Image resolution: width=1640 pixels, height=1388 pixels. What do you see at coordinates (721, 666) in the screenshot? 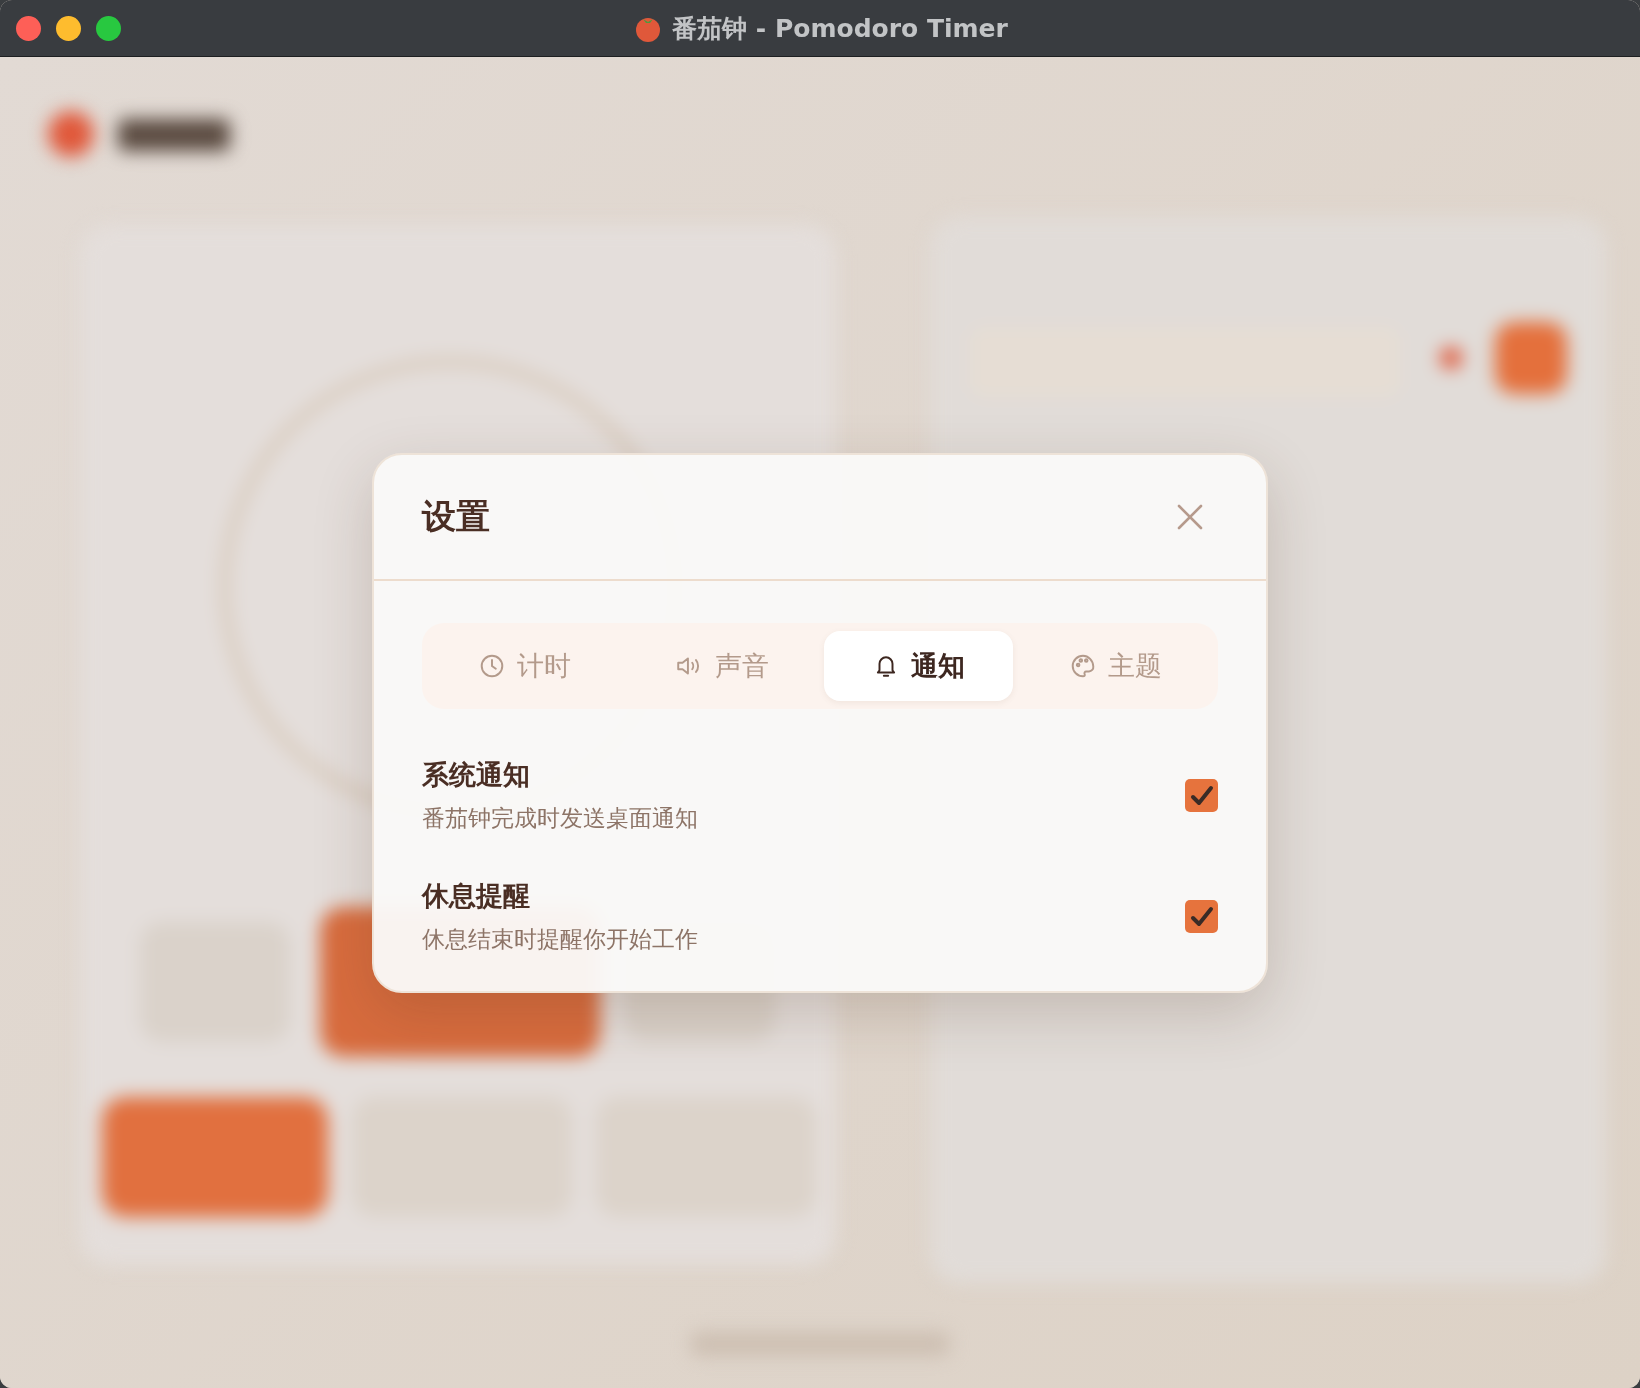
I see `settings-tab: 声音` at bounding box center [721, 666].